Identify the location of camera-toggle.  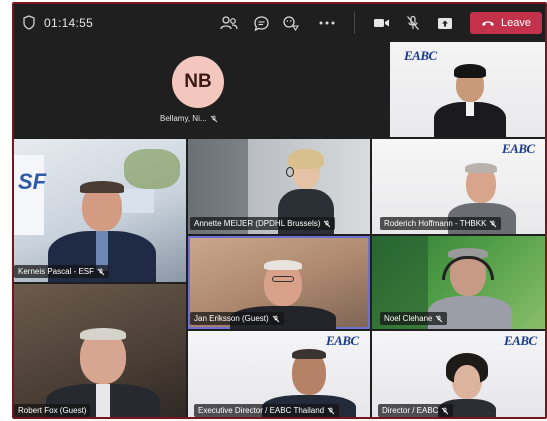
(381, 23).